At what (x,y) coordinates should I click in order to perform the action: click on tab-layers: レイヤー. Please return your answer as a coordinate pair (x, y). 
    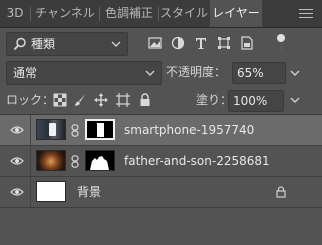
    Looking at the image, I should click on (236, 13).